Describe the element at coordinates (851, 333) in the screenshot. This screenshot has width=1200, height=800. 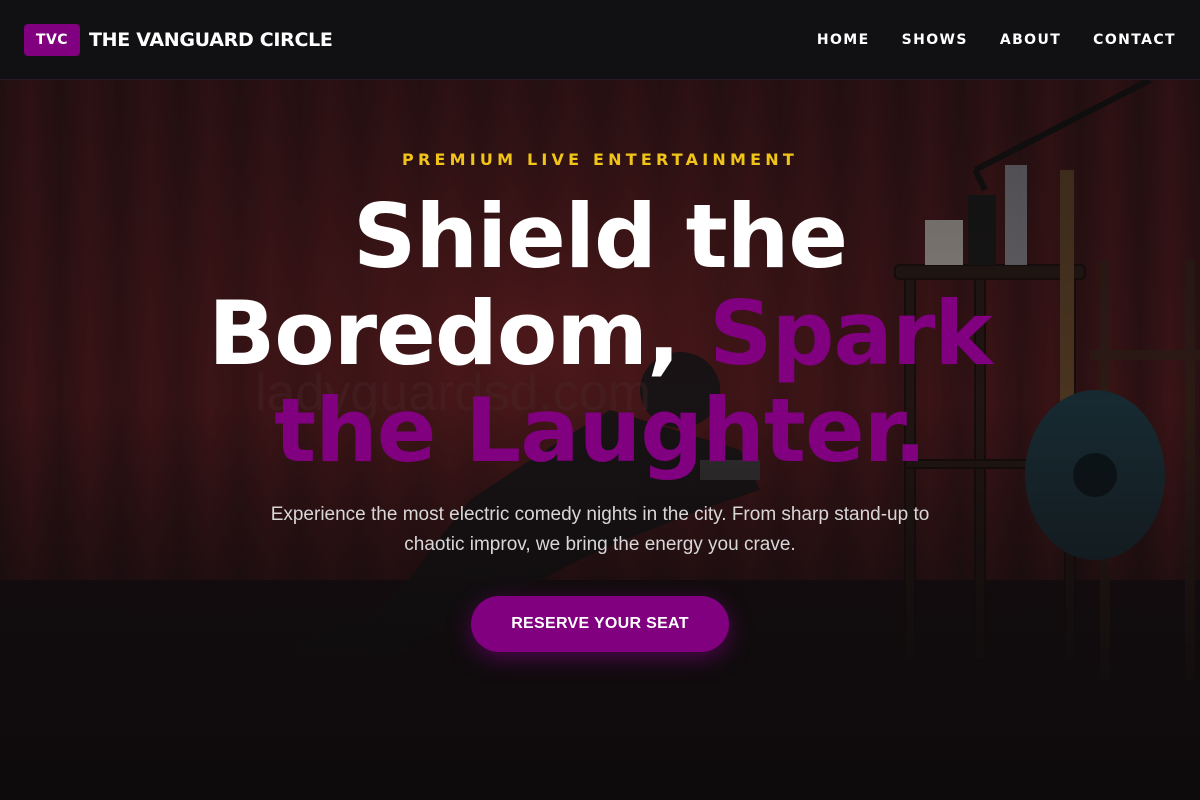
I see `headline-line-2-accent: Spark` at that location.